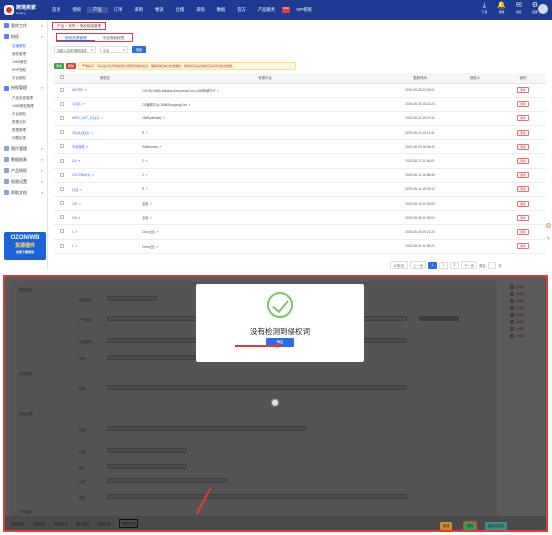 Image resolution: width=552 pixels, height=535 pixels. Describe the element at coordinates (543, 9) in the screenshot. I see `avatar` at that location.